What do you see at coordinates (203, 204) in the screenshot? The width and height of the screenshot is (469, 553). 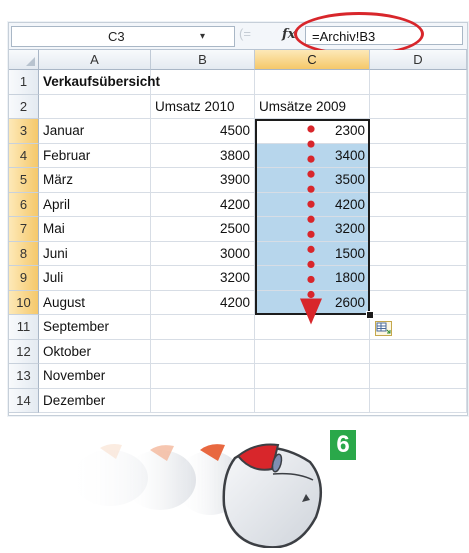 I see `cell-b6: 4200` at bounding box center [203, 204].